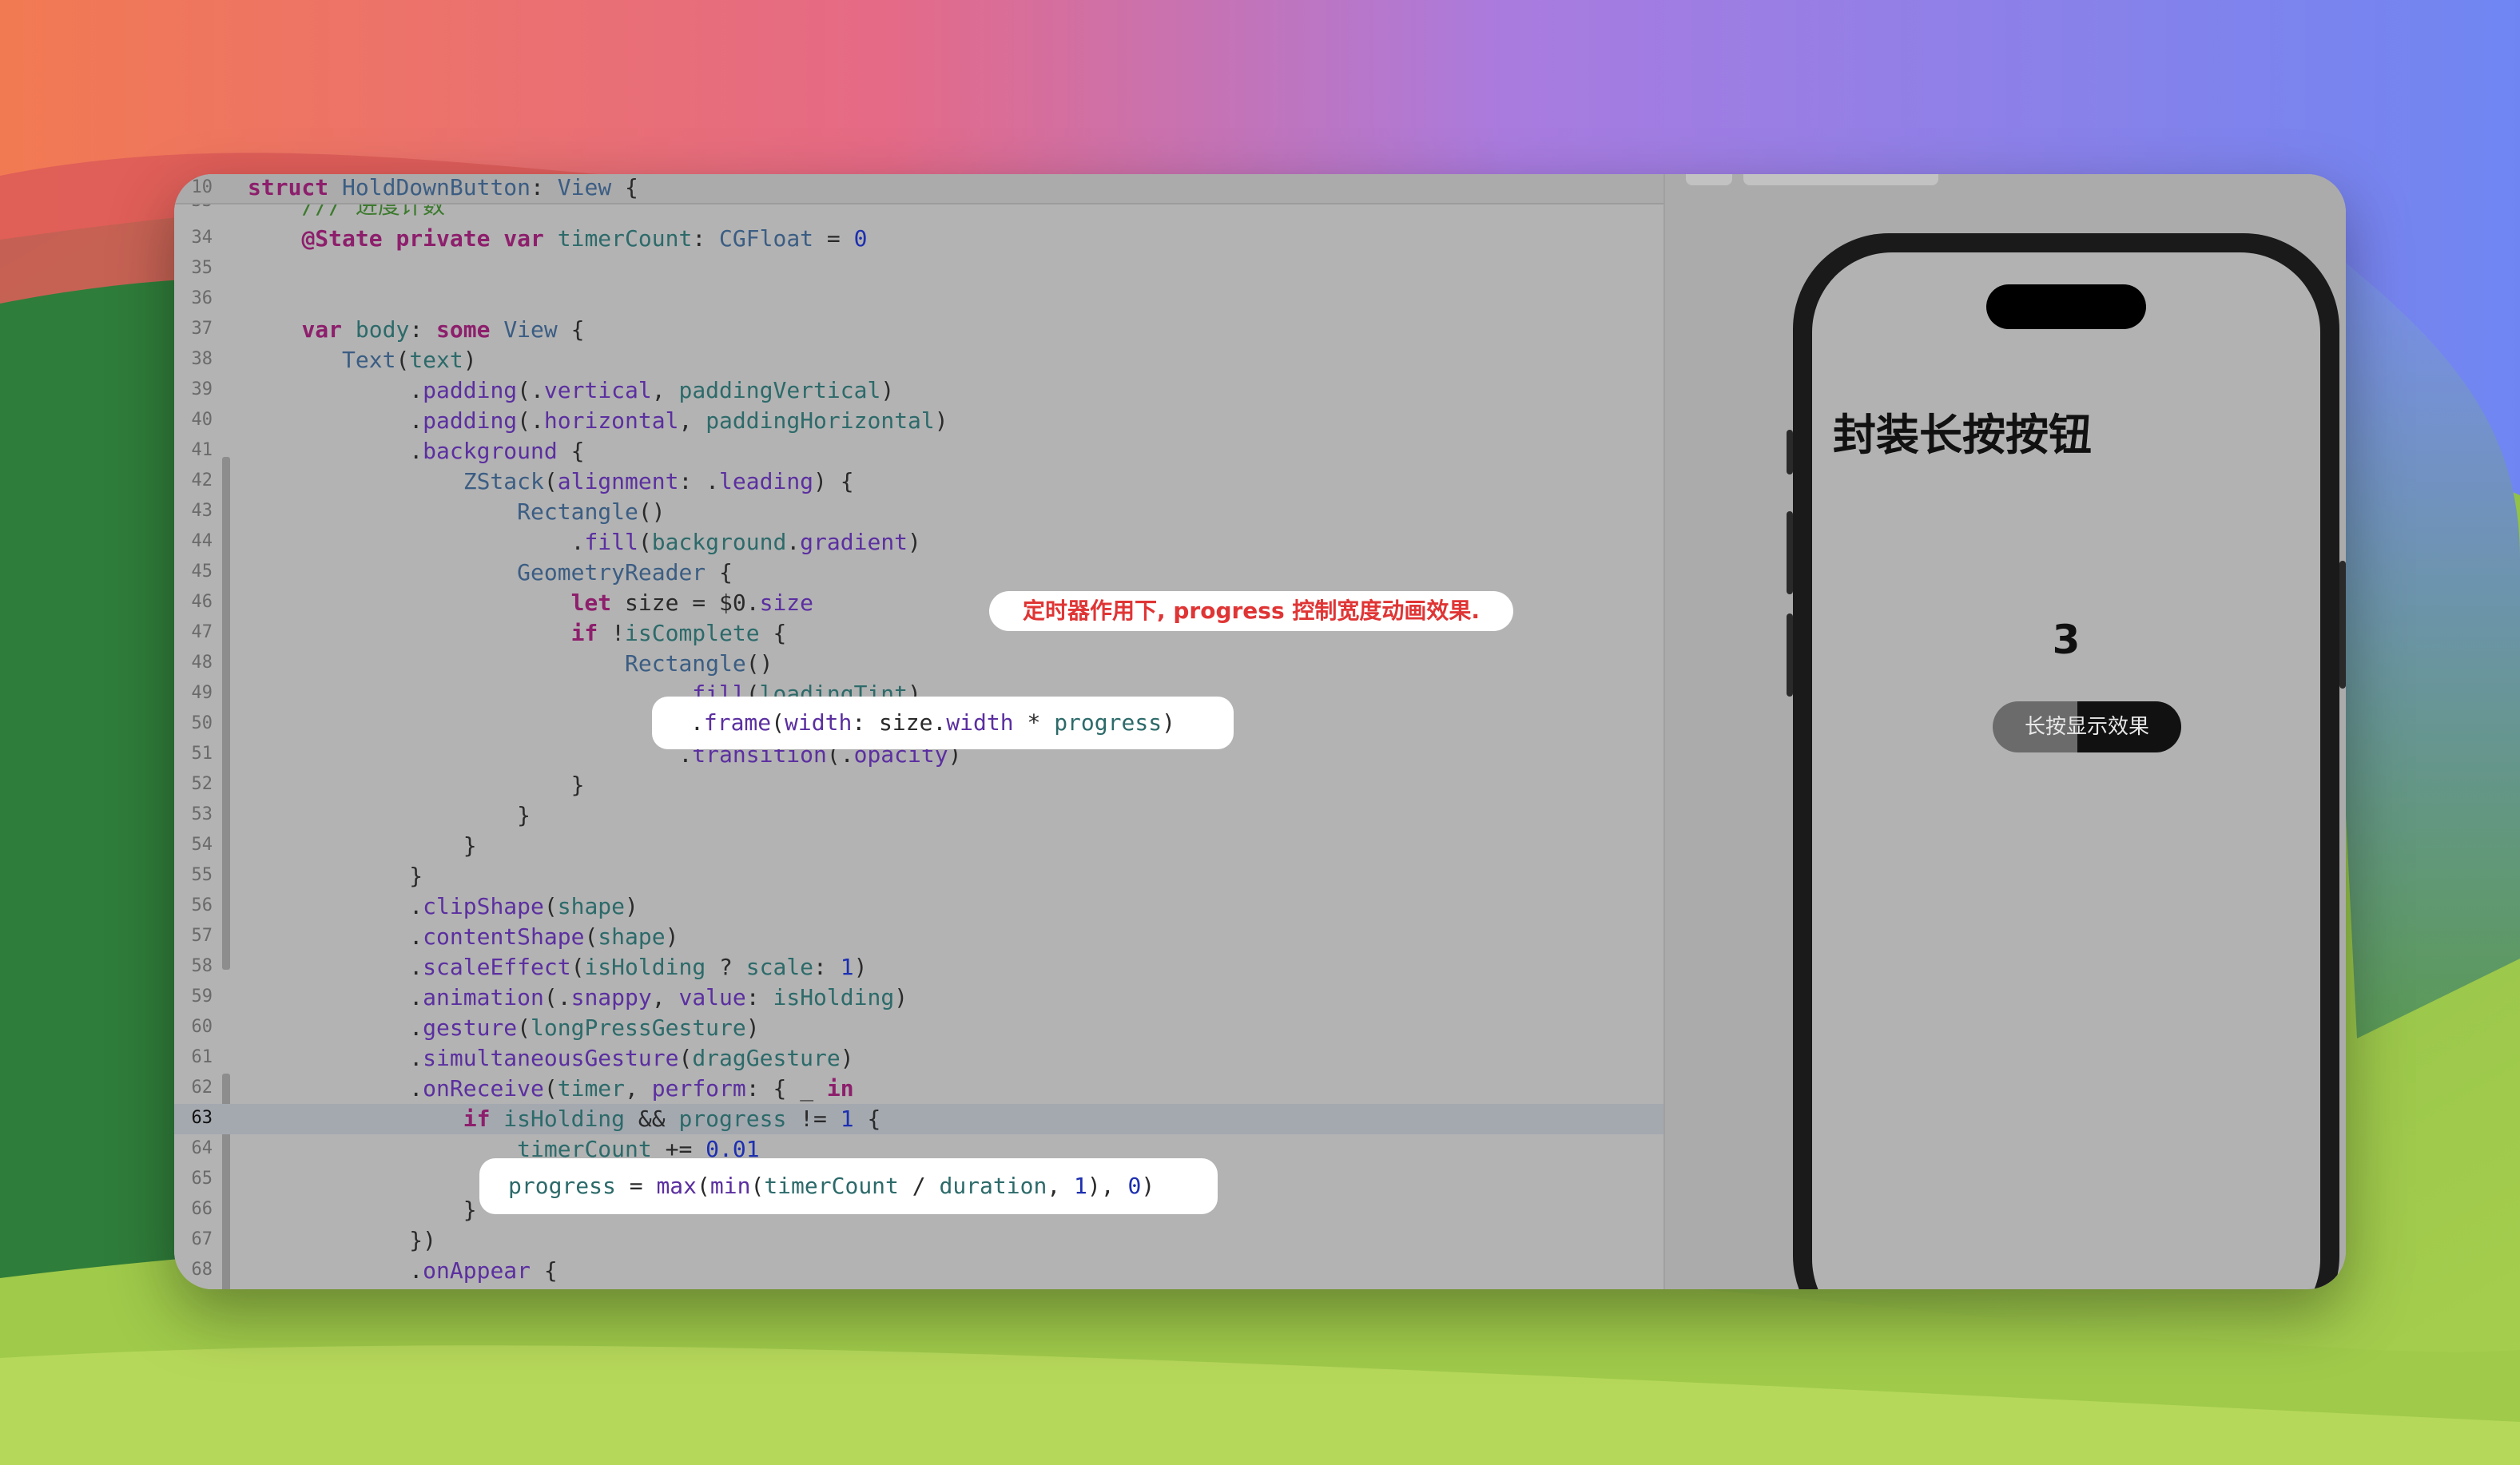  I want to click on code-line: 53 }, so click(918, 815).